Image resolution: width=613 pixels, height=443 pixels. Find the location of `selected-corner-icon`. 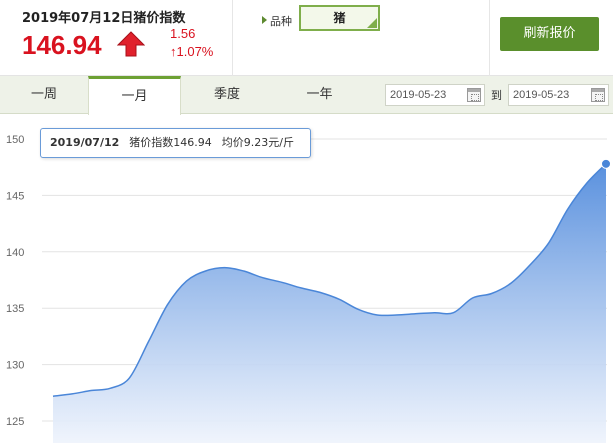

selected-corner-icon is located at coordinates (372, 23).